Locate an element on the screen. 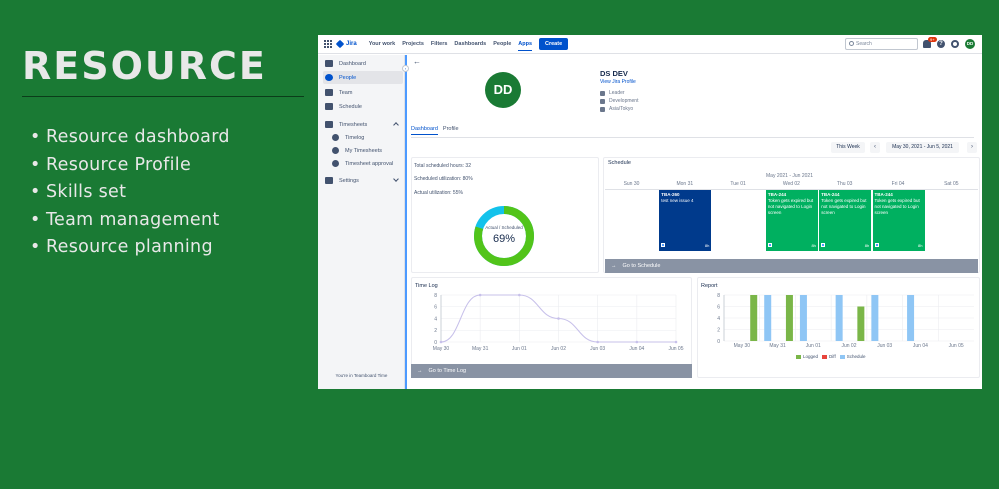 The width and height of the screenshot is (999, 489). event-footer: 8h is located at coordinates (898, 246).